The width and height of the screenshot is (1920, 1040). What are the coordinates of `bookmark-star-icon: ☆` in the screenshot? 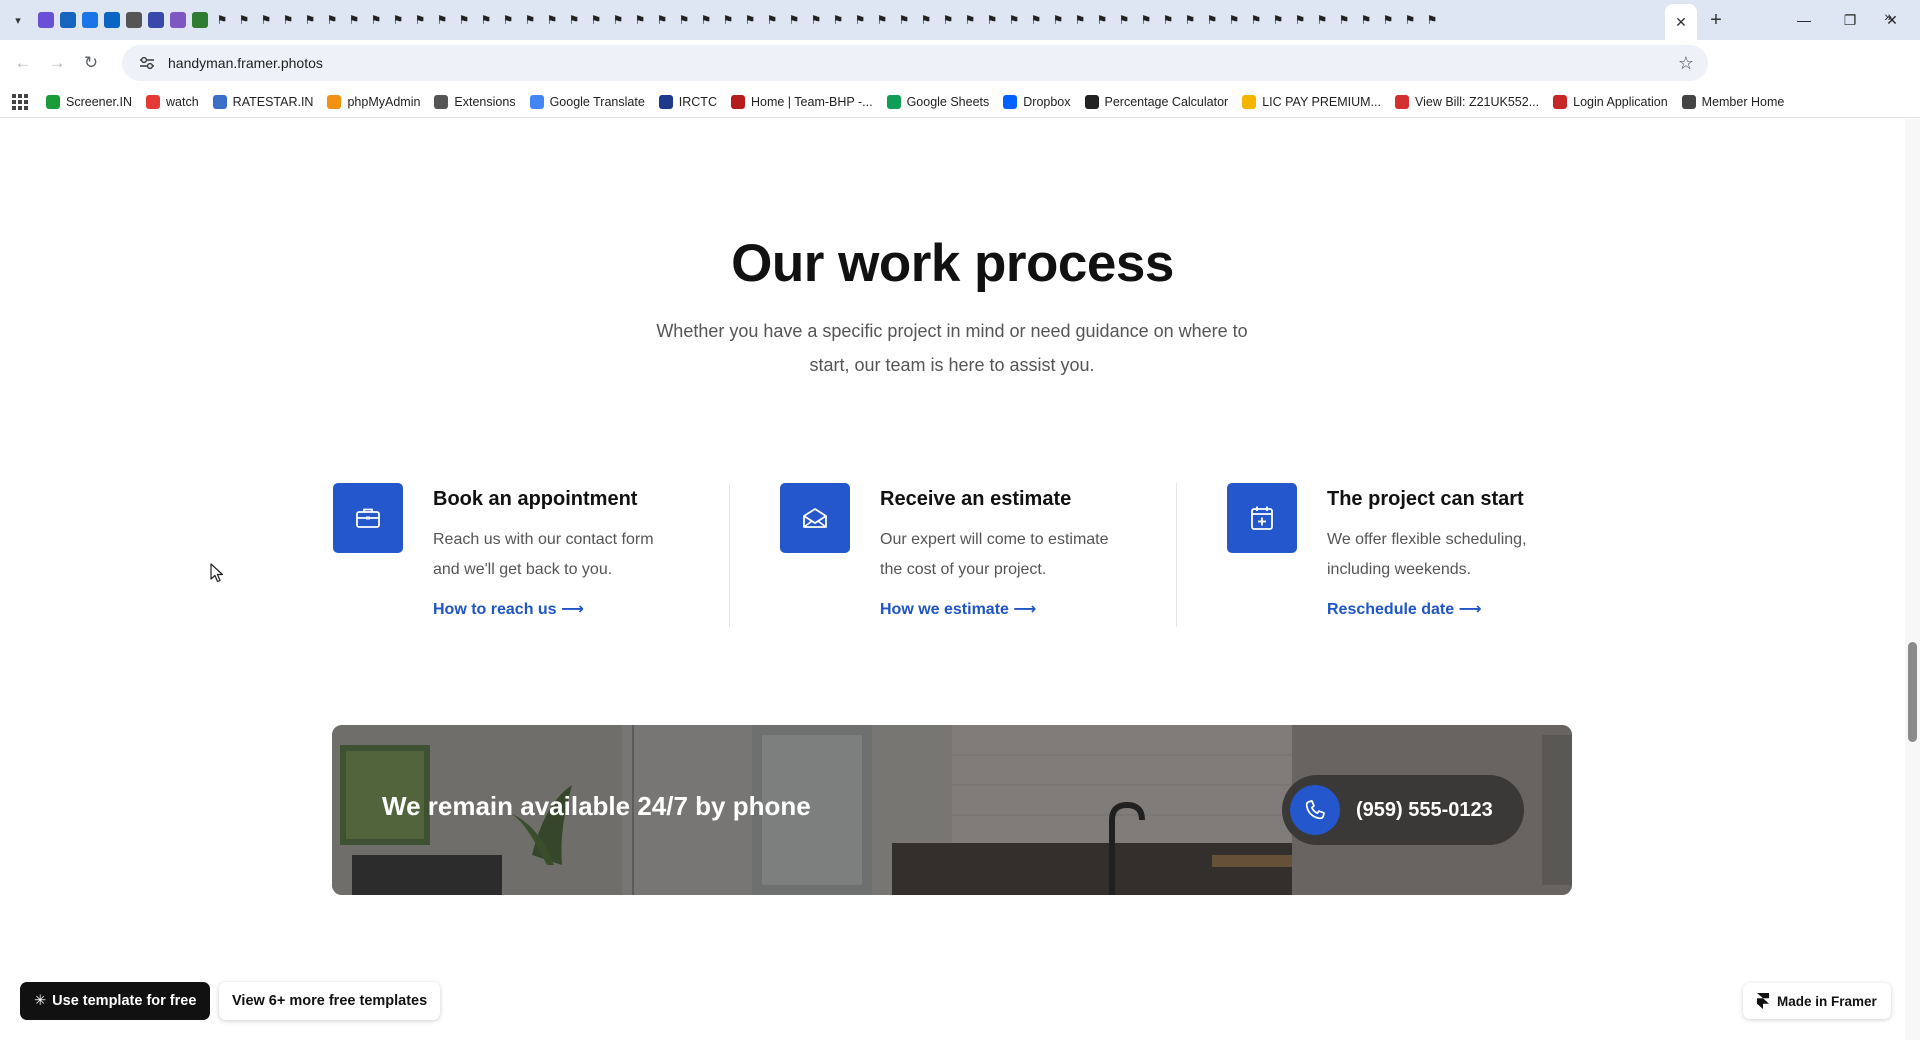 It's located at (1686, 63).